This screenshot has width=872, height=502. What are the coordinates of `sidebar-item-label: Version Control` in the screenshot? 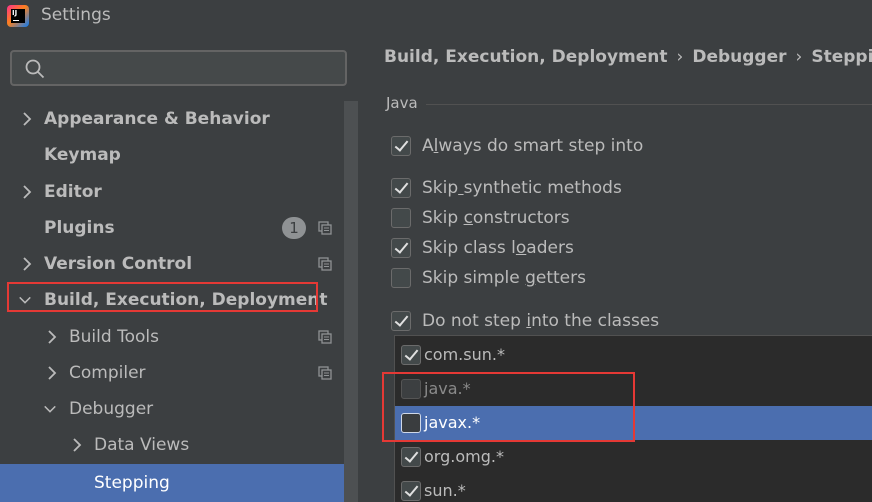 It's located at (118, 264).